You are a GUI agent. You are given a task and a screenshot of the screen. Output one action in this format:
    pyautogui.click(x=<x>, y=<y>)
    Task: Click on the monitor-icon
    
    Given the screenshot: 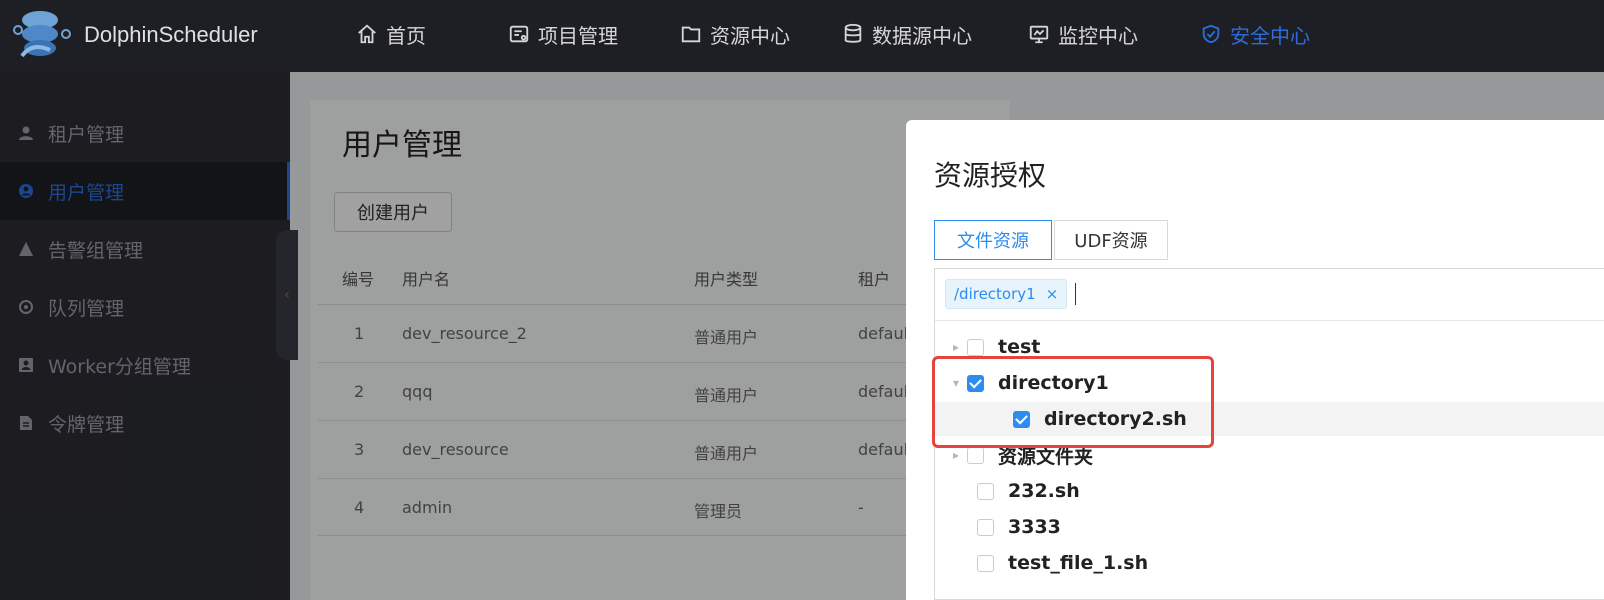 What is the action you would take?
    pyautogui.click(x=1039, y=34)
    